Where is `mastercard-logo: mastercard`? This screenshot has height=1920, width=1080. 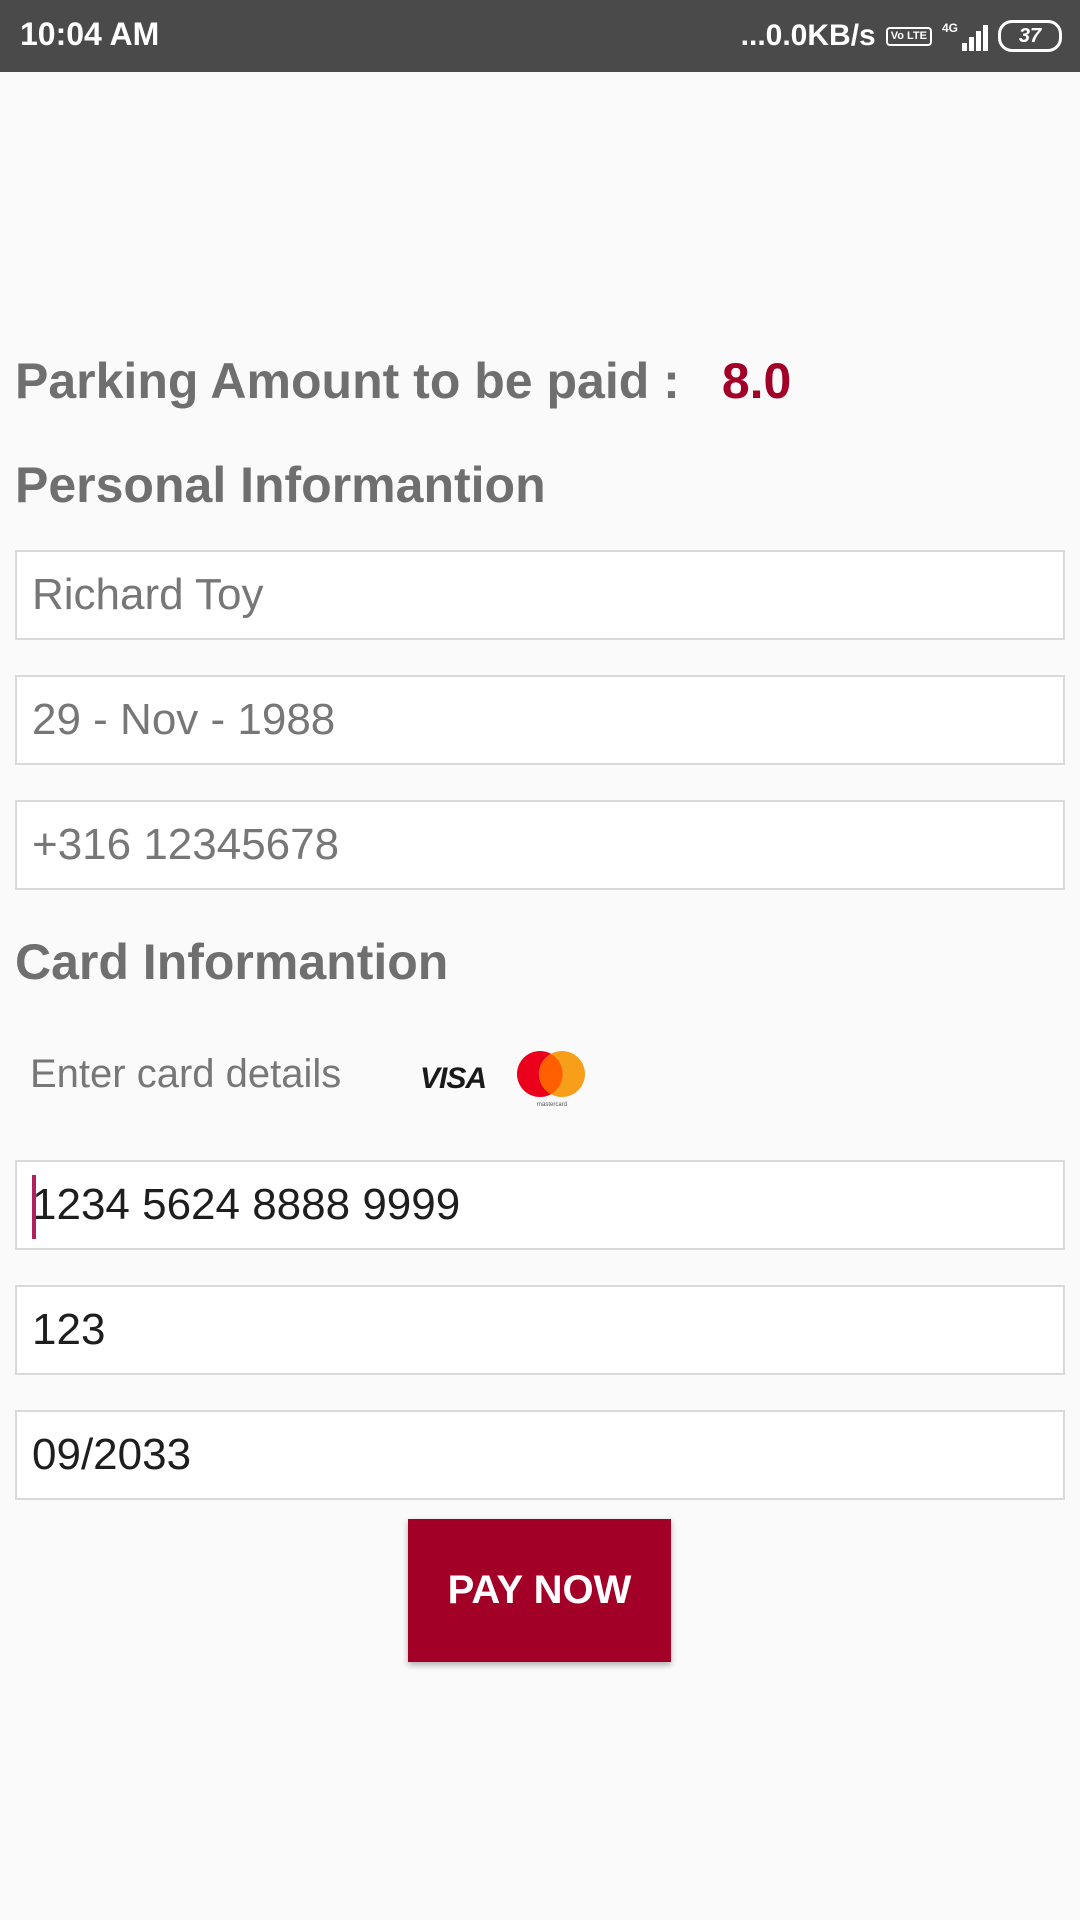 mastercard-logo: mastercard is located at coordinates (551, 1079).